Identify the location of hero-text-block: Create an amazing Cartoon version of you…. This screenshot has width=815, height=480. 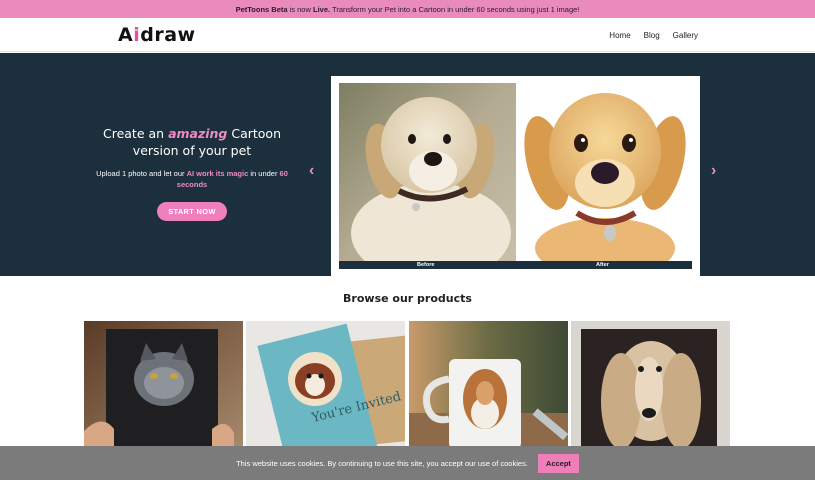
(192, 173).